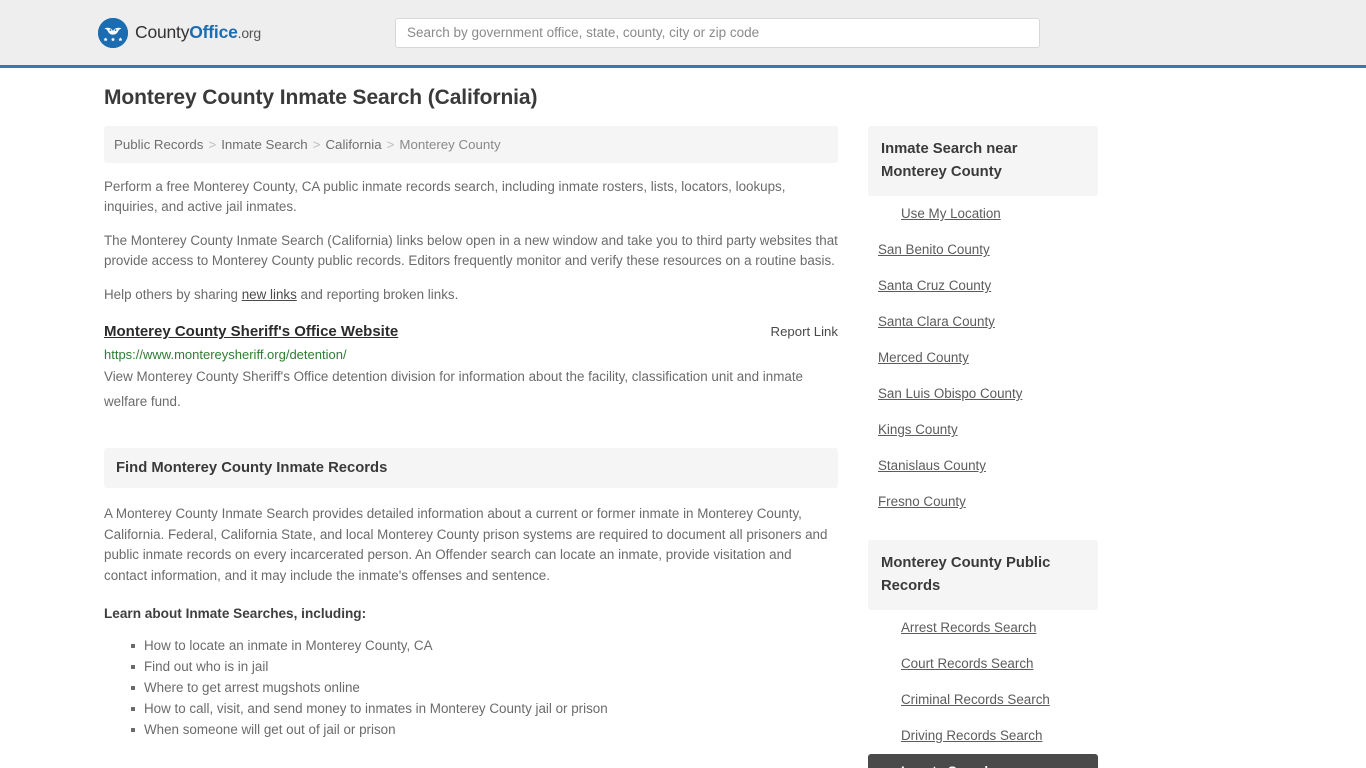 The image size is (1366, 768). I want to click on list-item: Arrest Records Search, so click(983, 628).